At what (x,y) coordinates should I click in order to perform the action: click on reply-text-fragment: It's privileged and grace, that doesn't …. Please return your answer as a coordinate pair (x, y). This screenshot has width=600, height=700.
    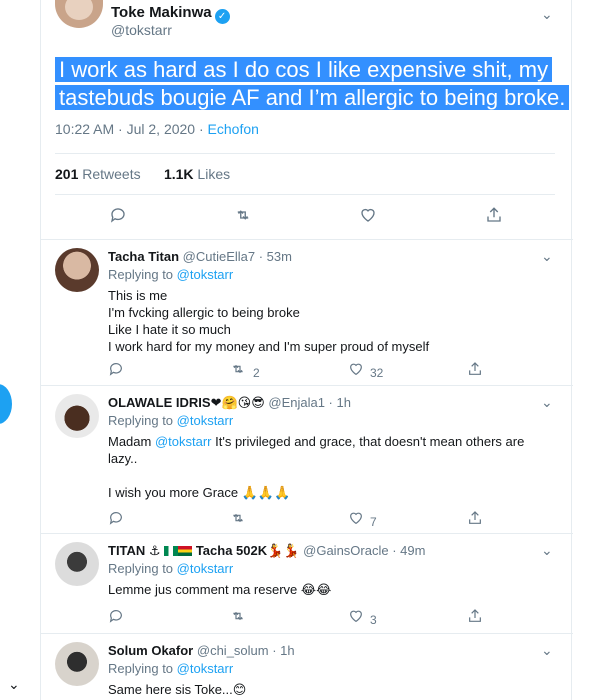
    Looking at the image, I should click on (368, 441).